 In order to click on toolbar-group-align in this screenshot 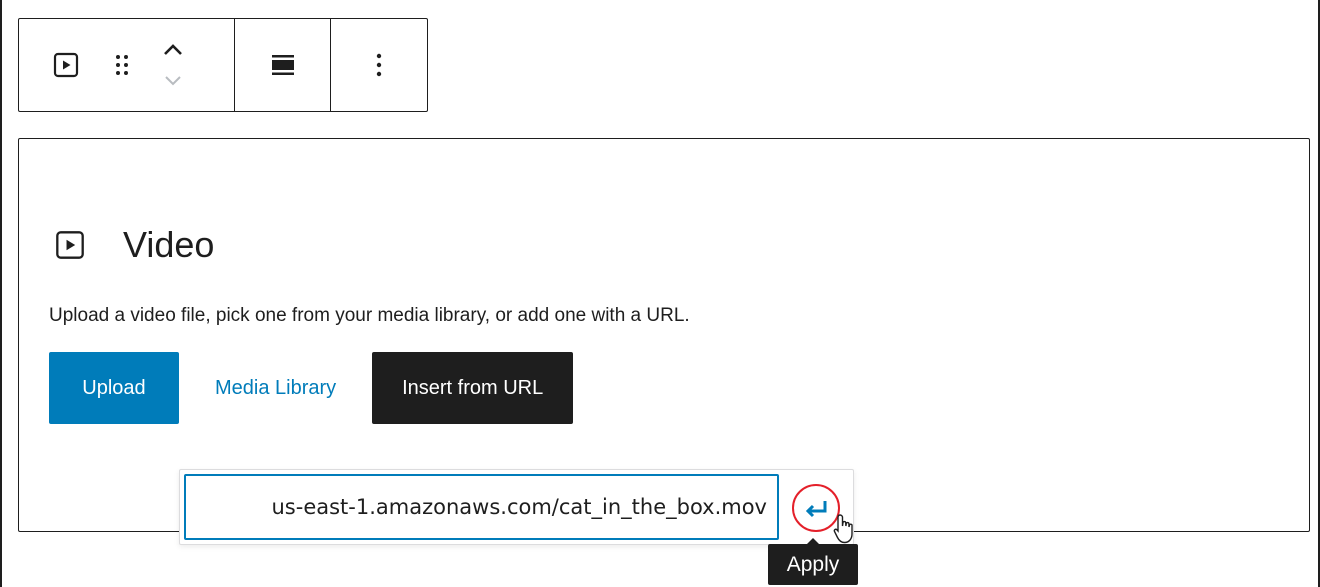, I will do `click(282, 65)`.